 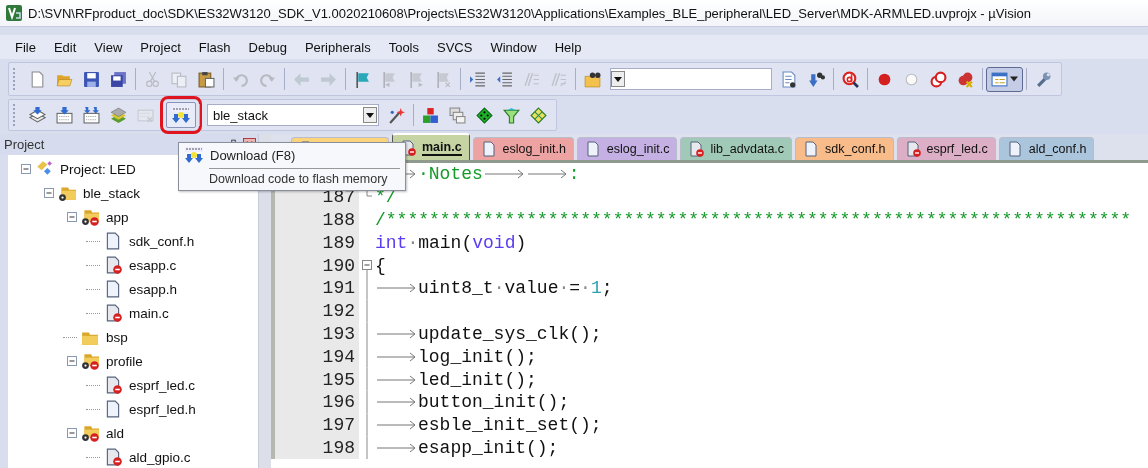 I want to click on flag-icon, so click(x=362, y=79).